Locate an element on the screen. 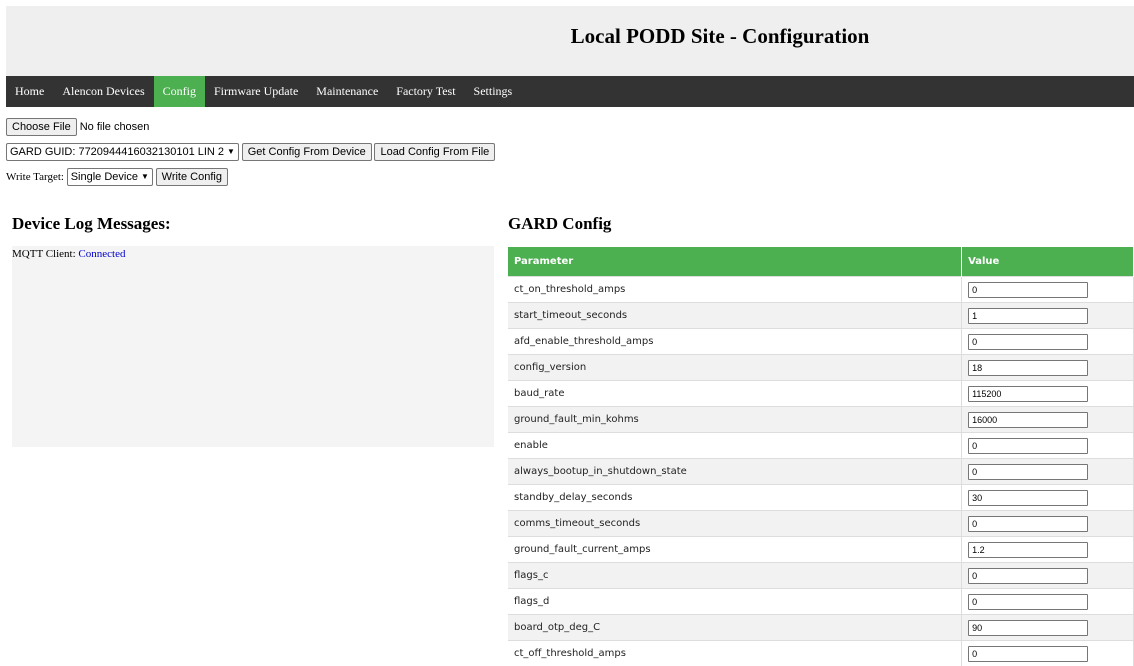 Image resolution: width=1134 pixels, height=666 pixels. param-name: always_bootup_in_shutdown_state is located at coordinates (735, 472).